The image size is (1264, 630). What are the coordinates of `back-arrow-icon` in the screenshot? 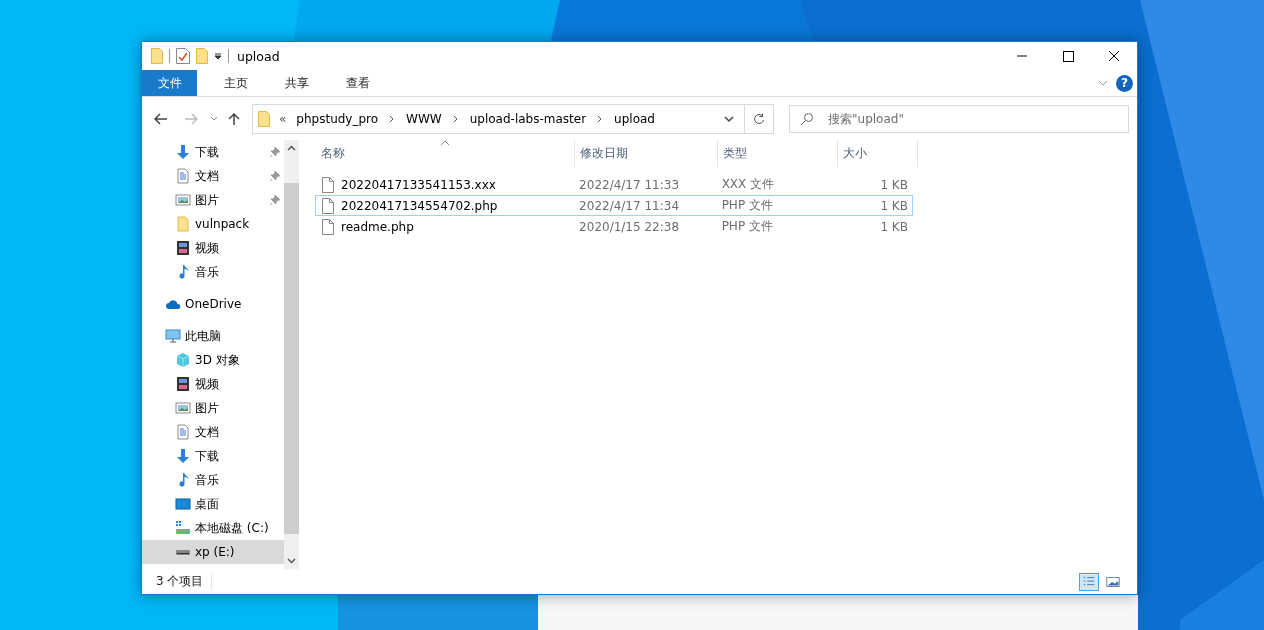 It's located at (161, 119).